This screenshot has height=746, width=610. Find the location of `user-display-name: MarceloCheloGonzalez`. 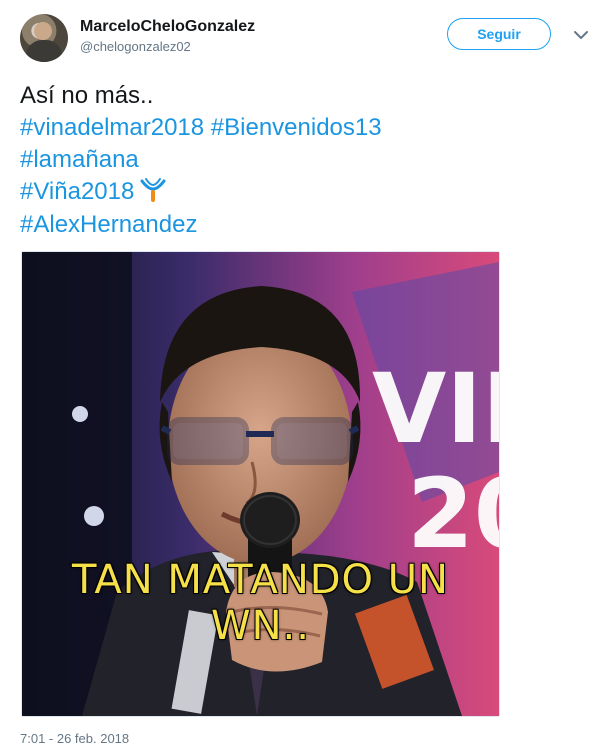

user-display-name: MarceloCheloGonzalez is located at coordinates (167, 27).